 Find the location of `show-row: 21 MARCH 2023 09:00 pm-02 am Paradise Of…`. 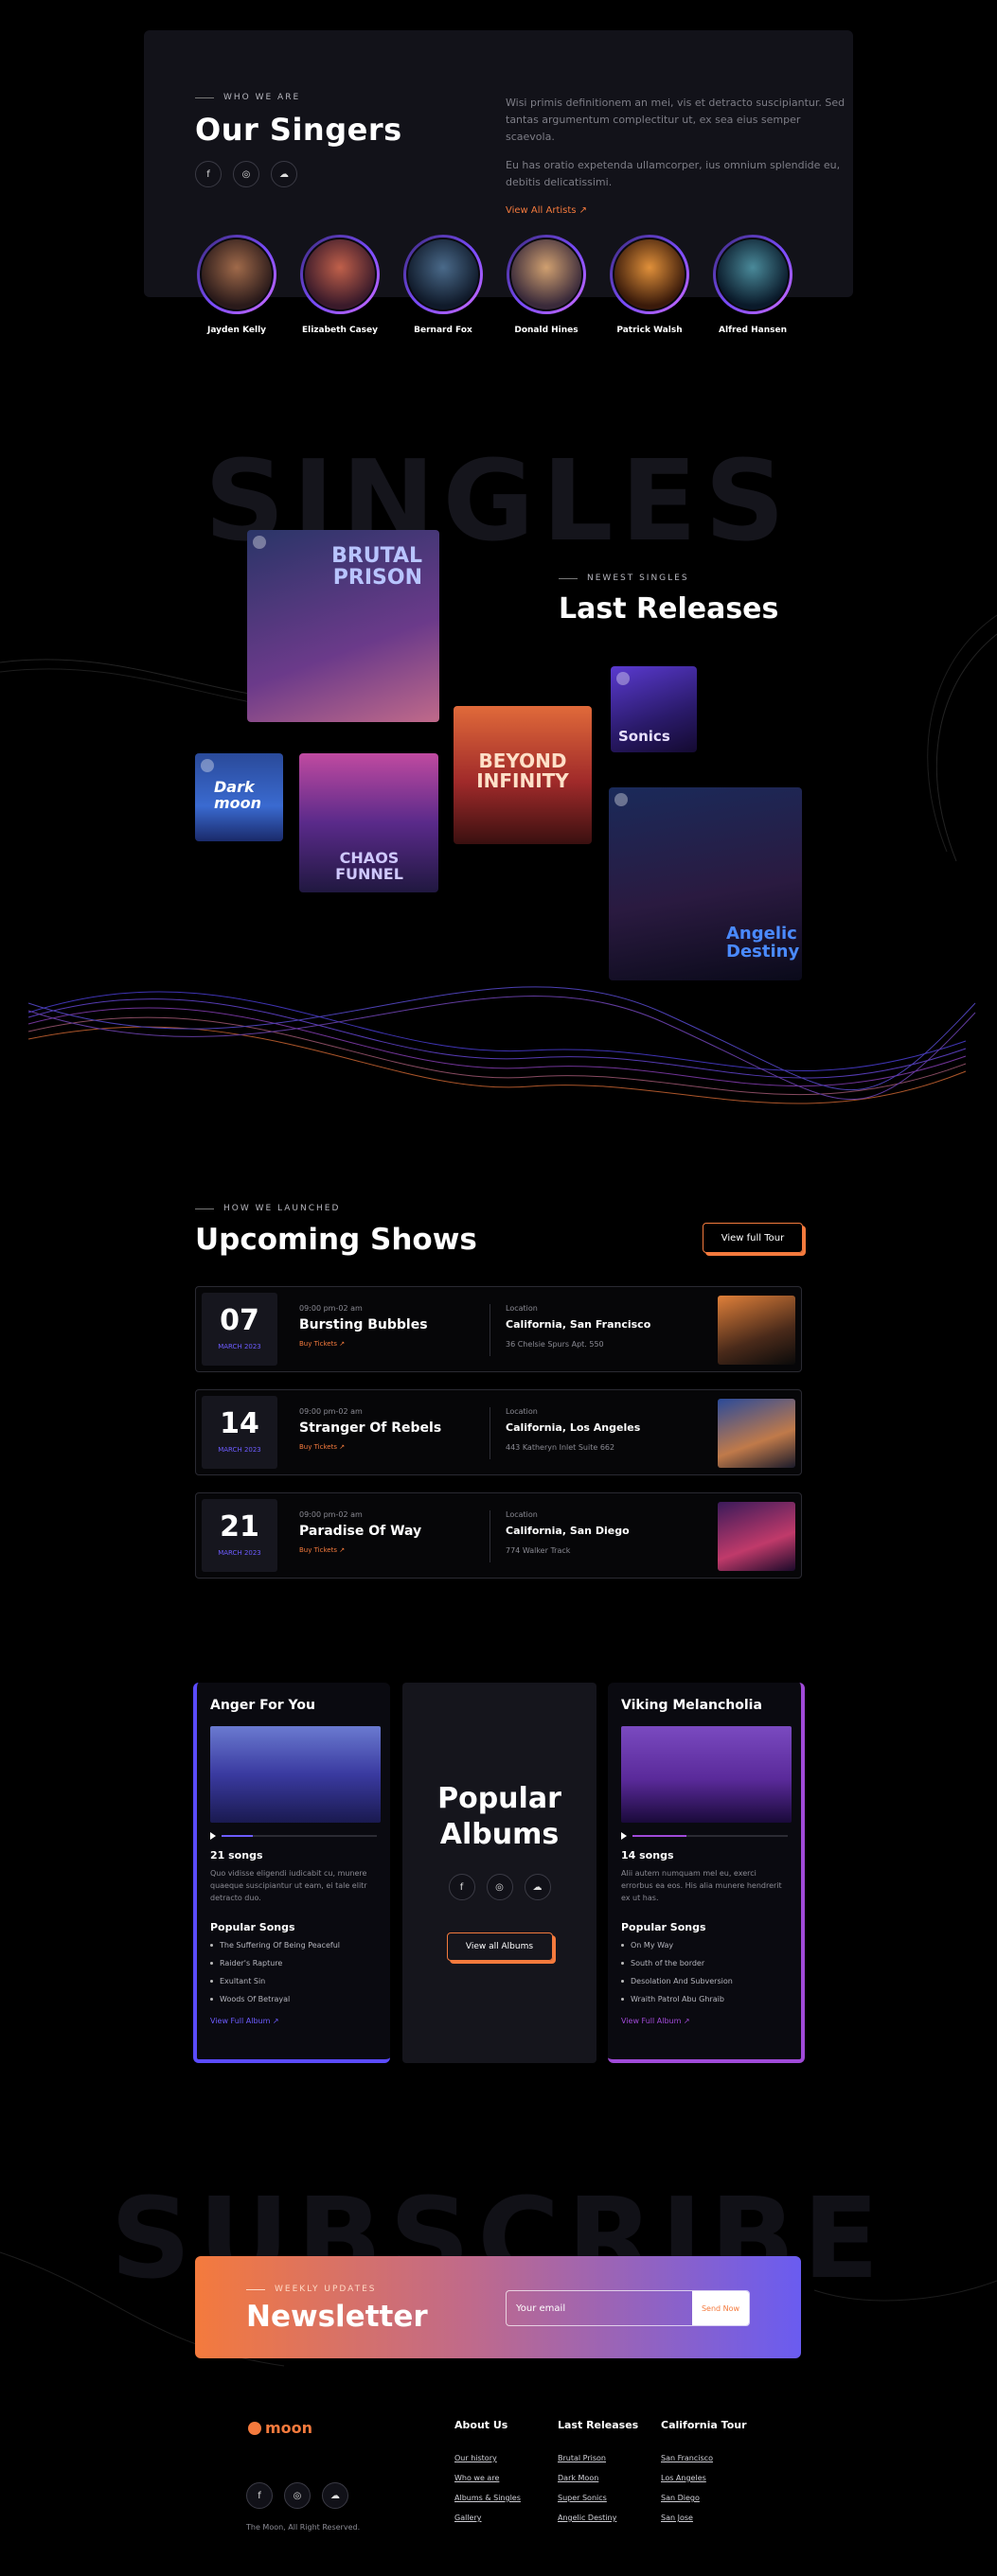

show-row: 21 MARCH 2023 09:00 pm-02 am Paradise Of… is located at coordinates (498, 1535).